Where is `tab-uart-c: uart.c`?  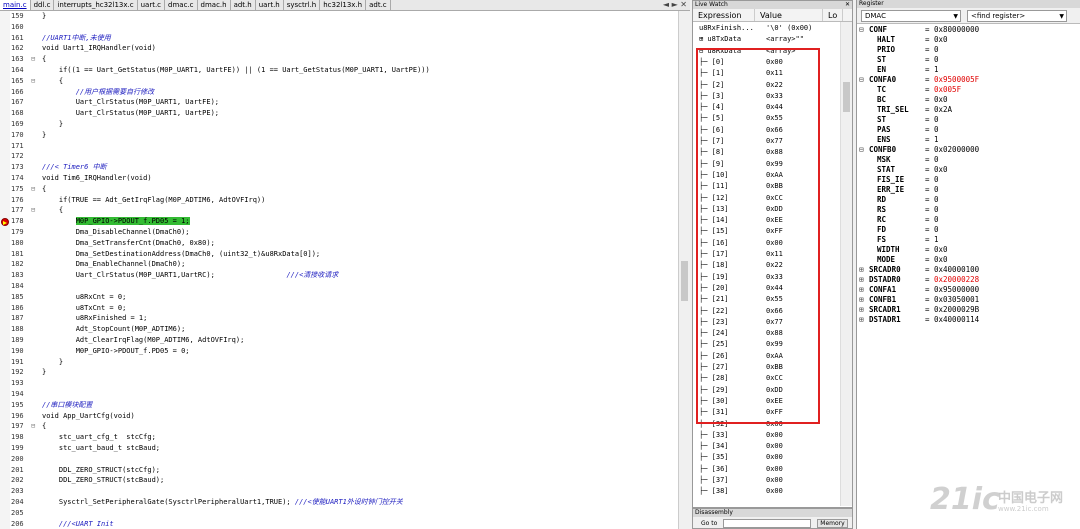 tab-uart-c: uart.c is located at coordinates (152, 5).